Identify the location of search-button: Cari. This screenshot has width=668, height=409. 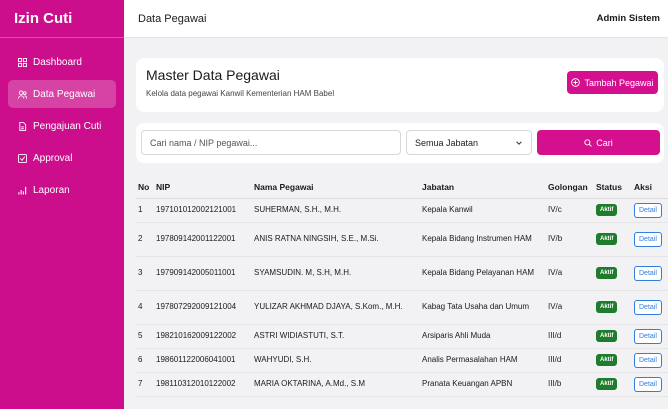
(598, 142).